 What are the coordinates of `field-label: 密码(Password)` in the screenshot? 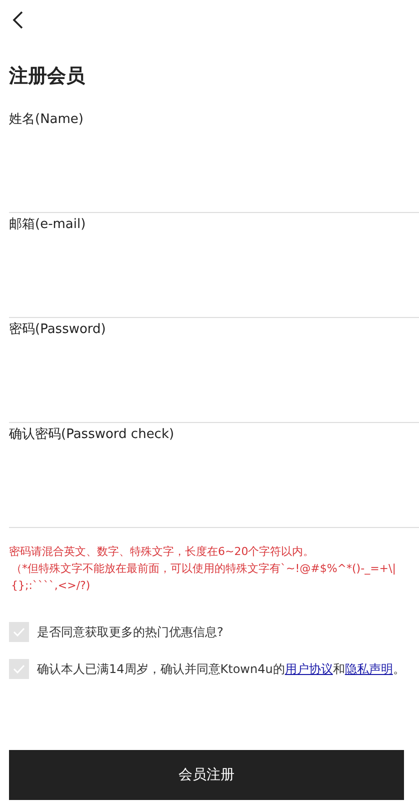 It's located at (57, 330).